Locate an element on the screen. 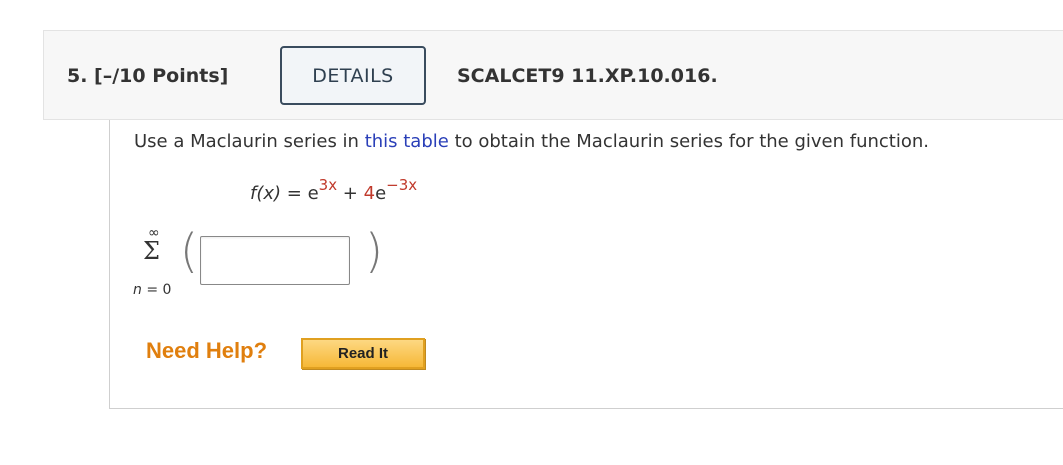 The height and width of the screenshot is (465, 1063). summation-lower-limit: n = 0 is located at coordinates (152, 290).